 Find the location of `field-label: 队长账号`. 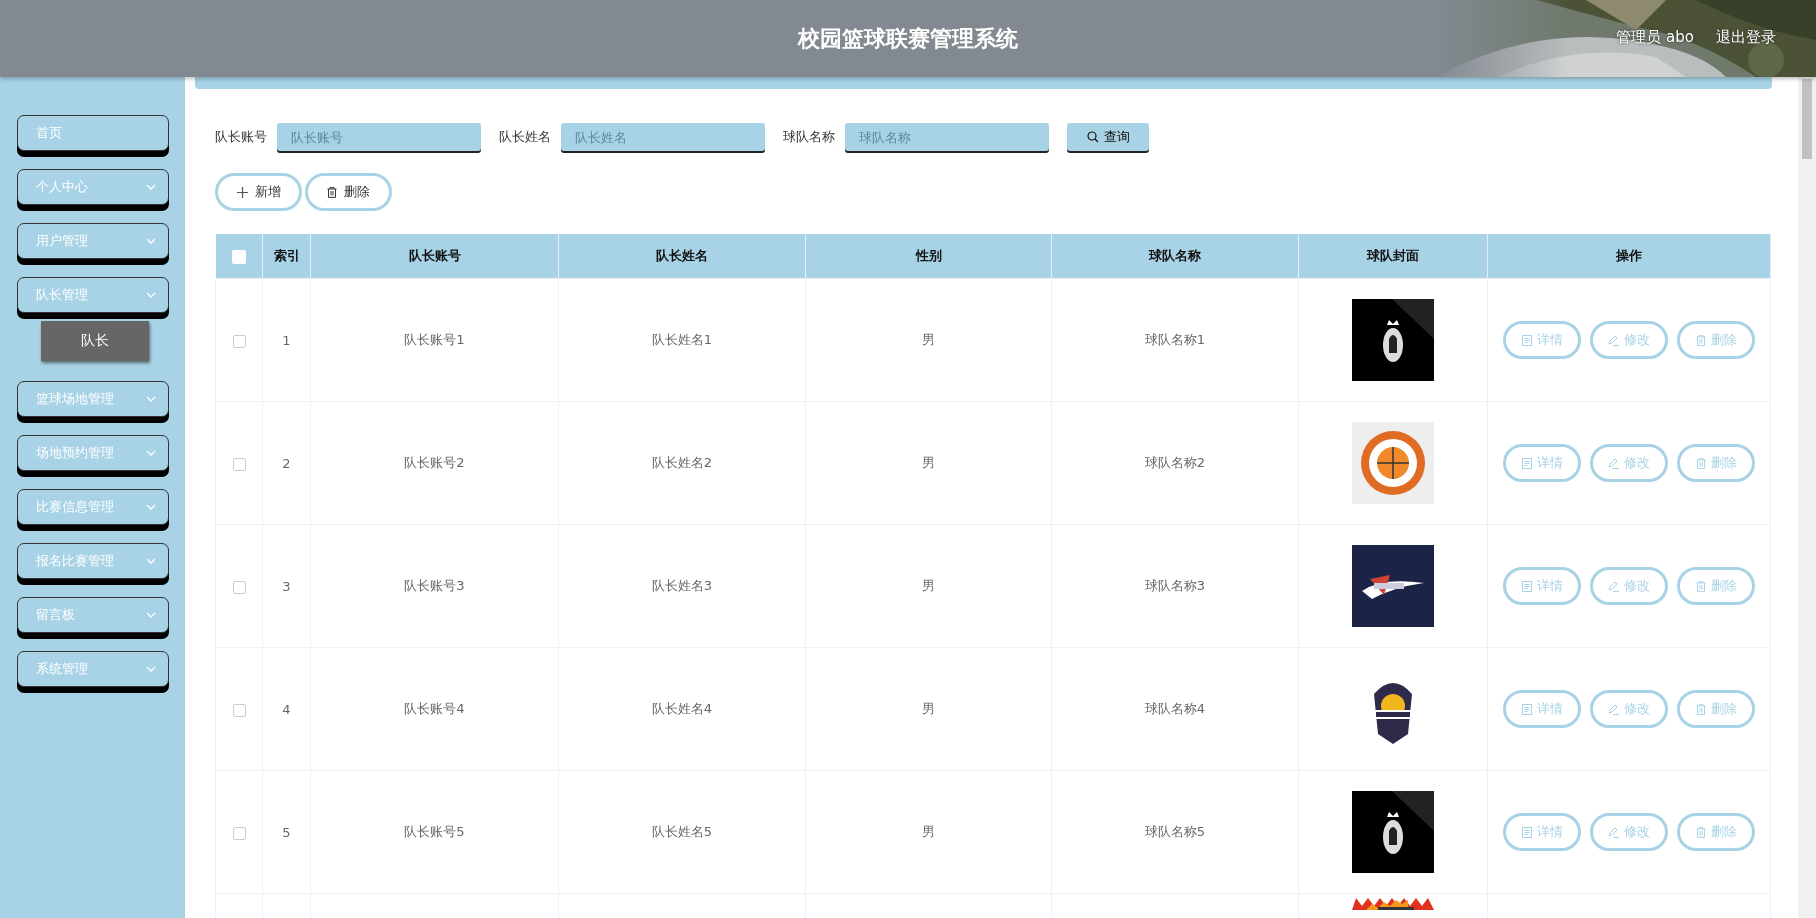

field-label: 队长账号 is located at coordinates (241, 137).